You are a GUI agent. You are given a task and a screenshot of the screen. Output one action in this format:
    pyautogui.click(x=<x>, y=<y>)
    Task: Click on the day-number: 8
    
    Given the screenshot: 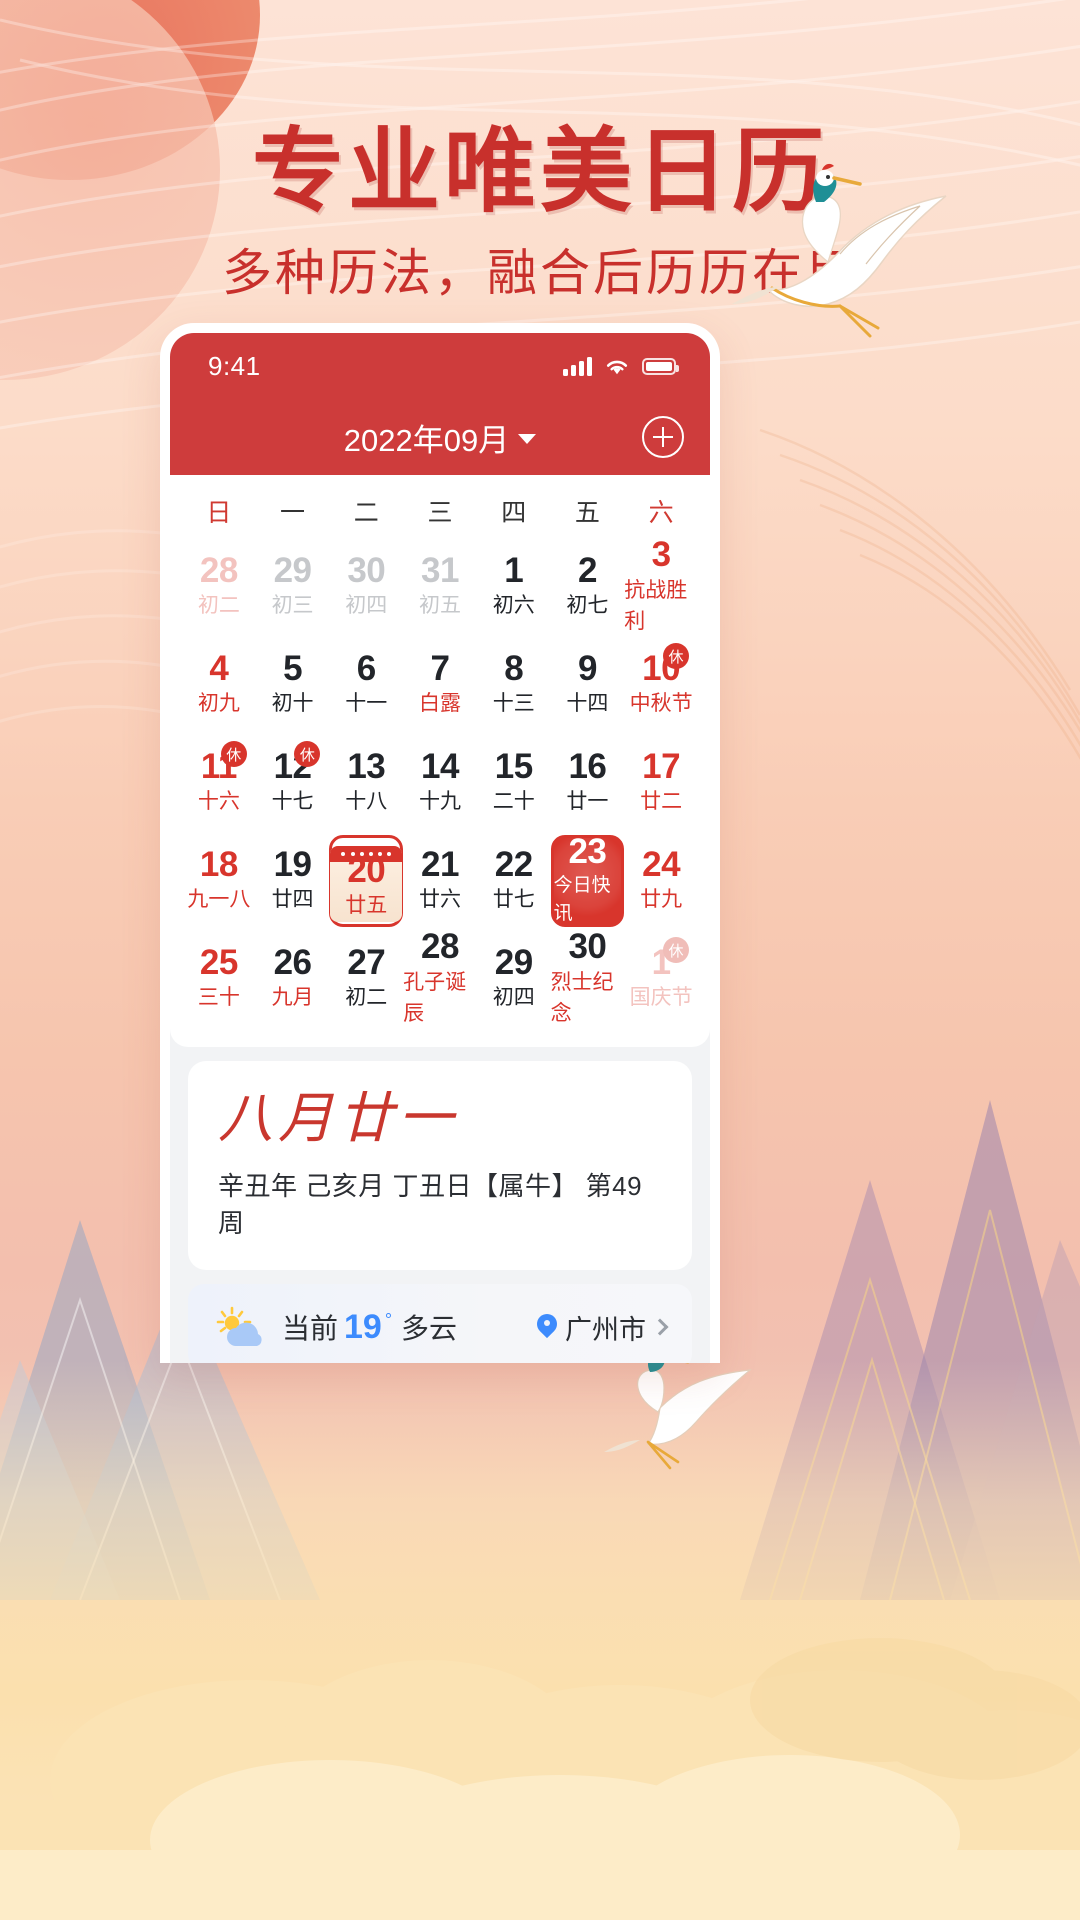 What is the action you would take?
    pyautogui.click(x=514, y=669)
    